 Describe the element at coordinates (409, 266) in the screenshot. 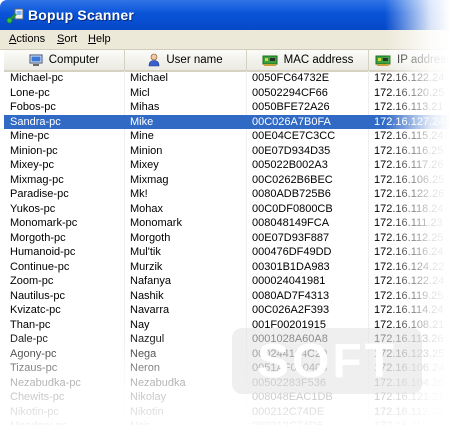

I see `cell-ip: 172.16.124.22` at that location.